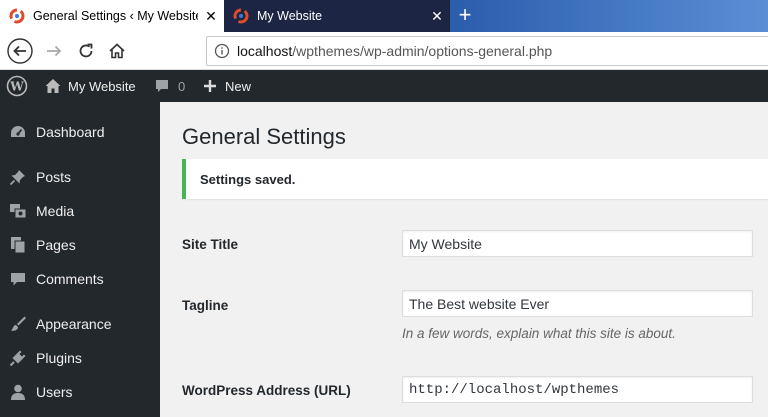 This screenshot has height=417, width=768. What do you see at coordinates (80, 177) in the screenshot?
I see `sidebar-item-posts: Posts` at bounding box center [80, 177].